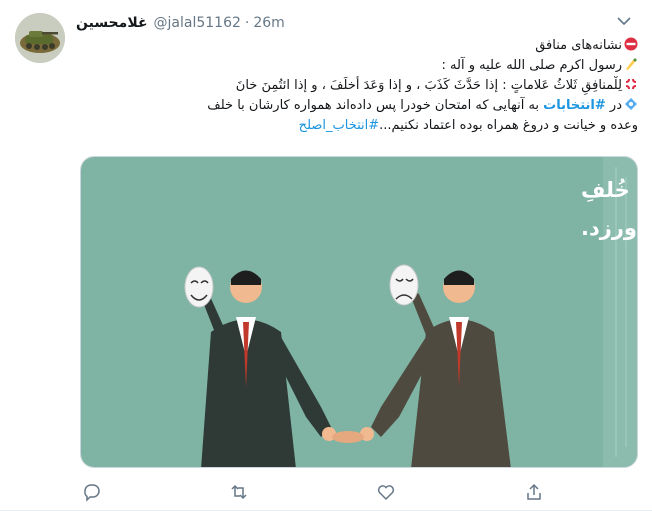  Describe the element at coordinates (631, 84) in the screenshot. I see `anger-symbol-emoji` at that location.